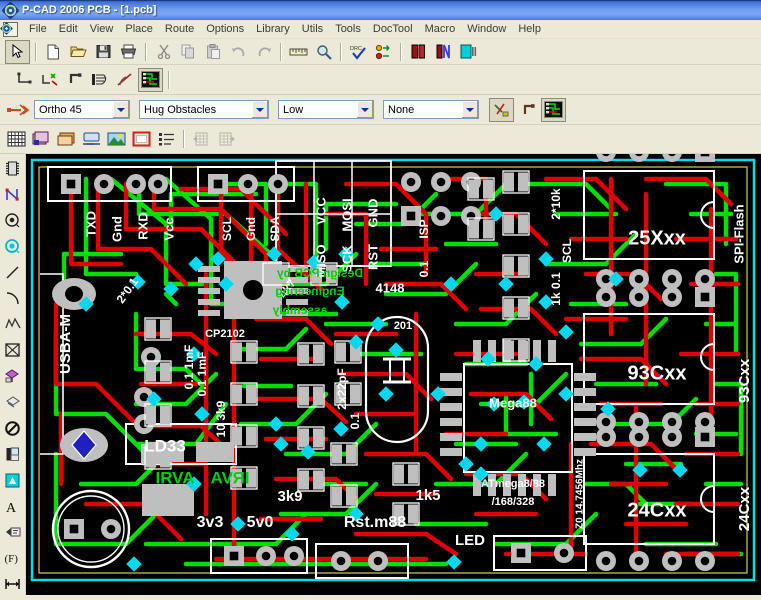 This screenshot has height=600, width=761. Describe the element at coordinates (513, 484) in the screenshot. I see `silk-label: ATmega8/88` at that location.